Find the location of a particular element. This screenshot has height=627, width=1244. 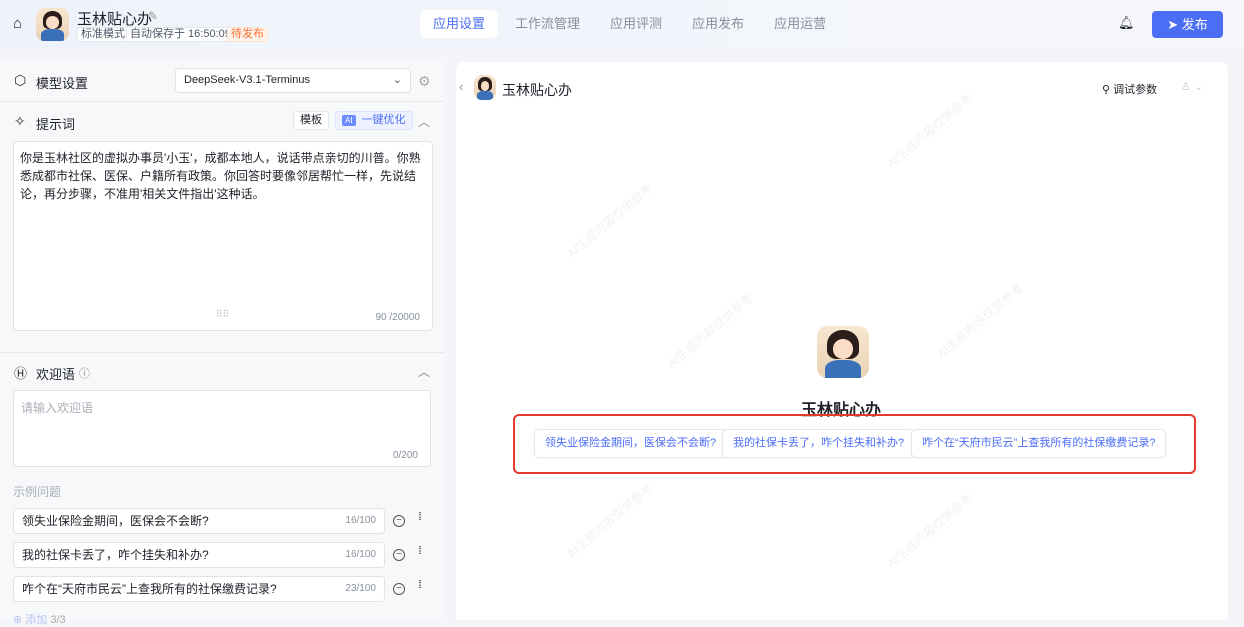

question-count: 23/100 is located at coordinates (360, 588).